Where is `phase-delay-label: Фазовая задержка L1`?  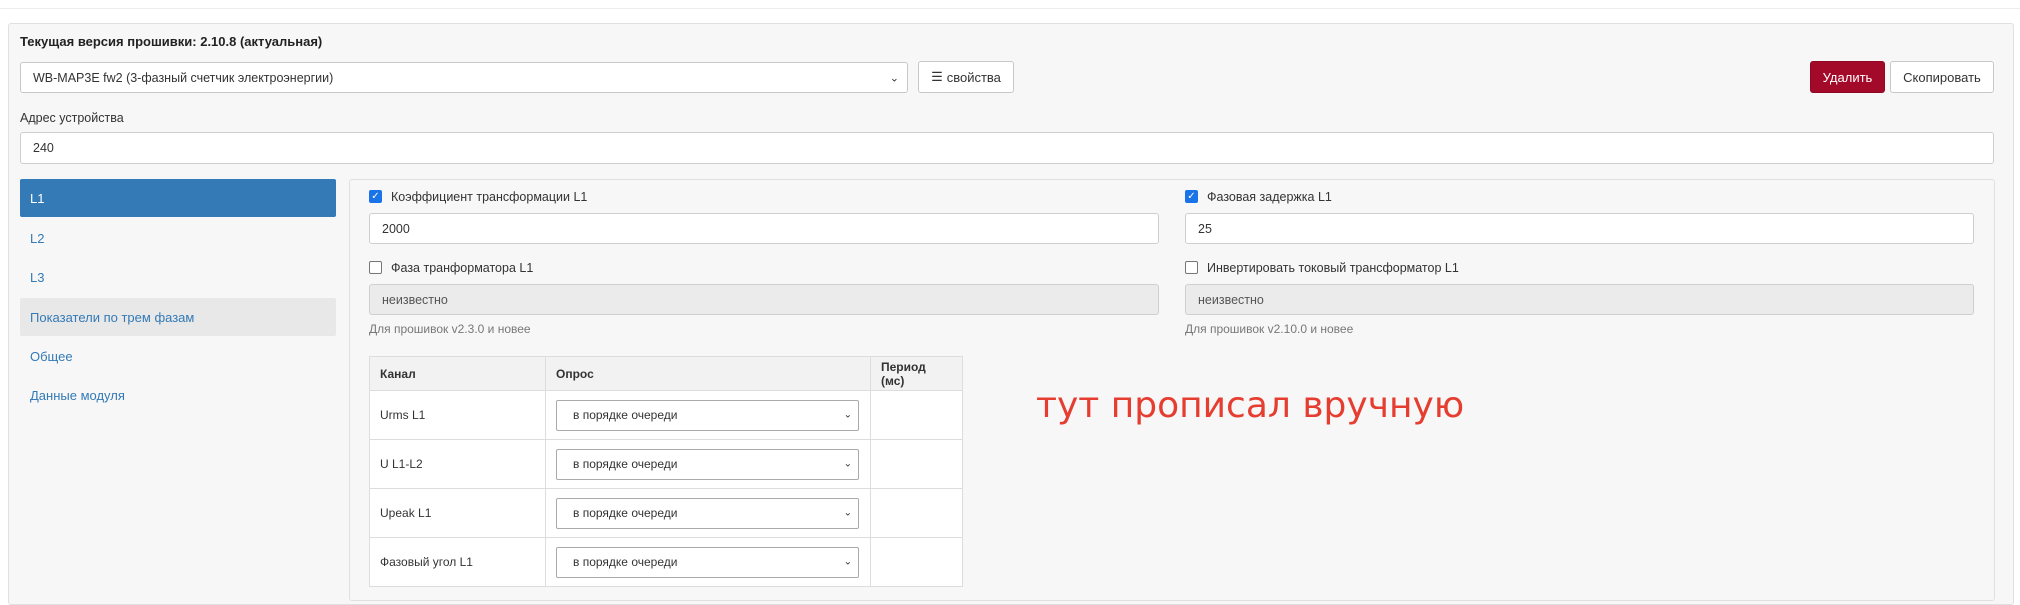
phase-delay-label: Фазовая задержка L1 is located at coordinates (1269, 197).